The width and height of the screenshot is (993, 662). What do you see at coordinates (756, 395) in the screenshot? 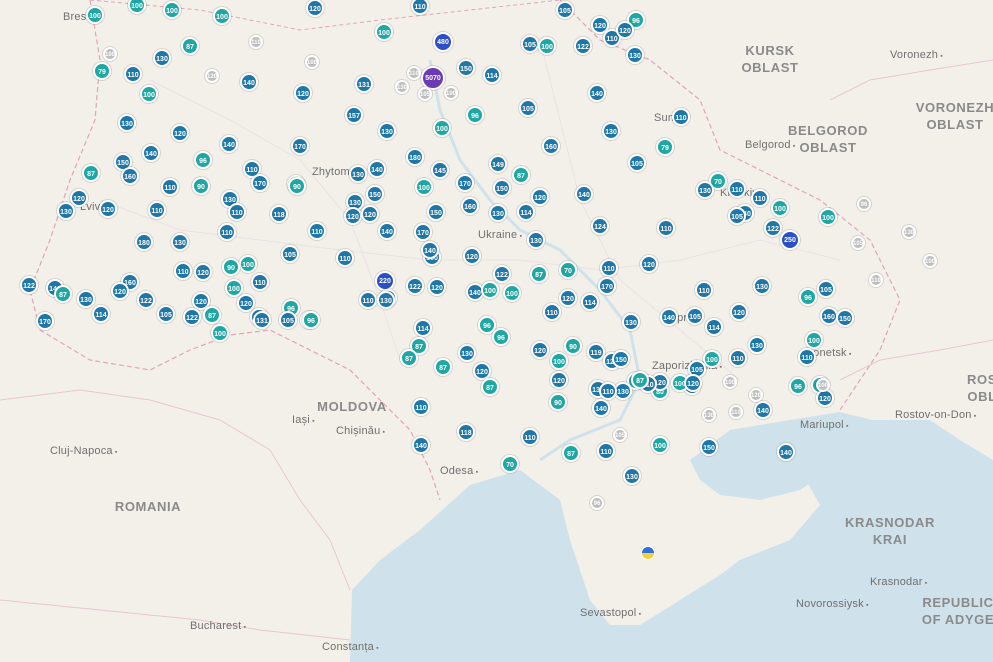
I see `minor-marker: 120` at bounding box center [756, 395].